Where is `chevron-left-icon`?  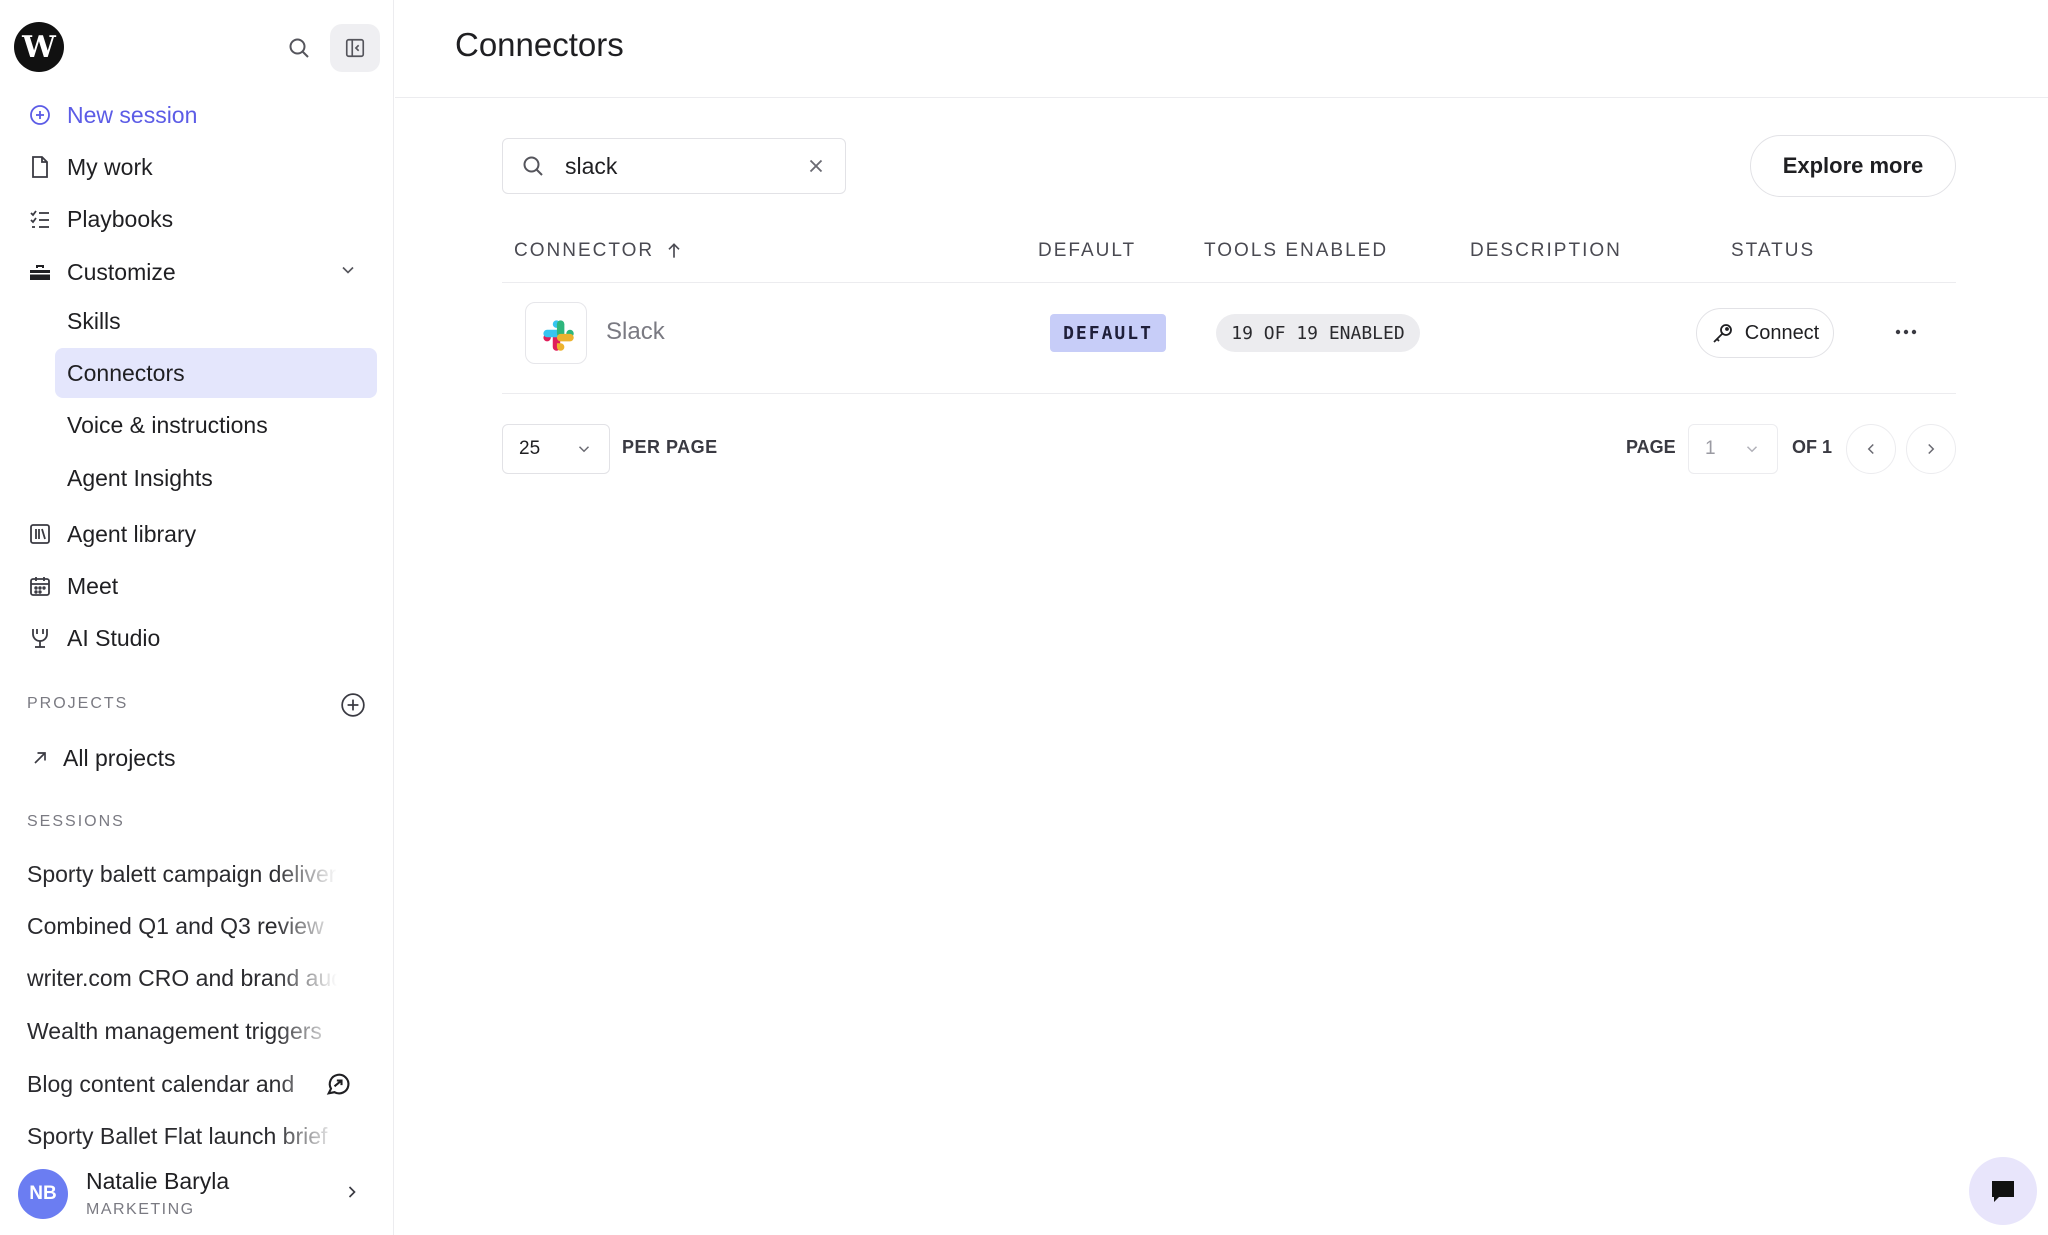 chevron-left-icon is located at coordinates (1870, 449).